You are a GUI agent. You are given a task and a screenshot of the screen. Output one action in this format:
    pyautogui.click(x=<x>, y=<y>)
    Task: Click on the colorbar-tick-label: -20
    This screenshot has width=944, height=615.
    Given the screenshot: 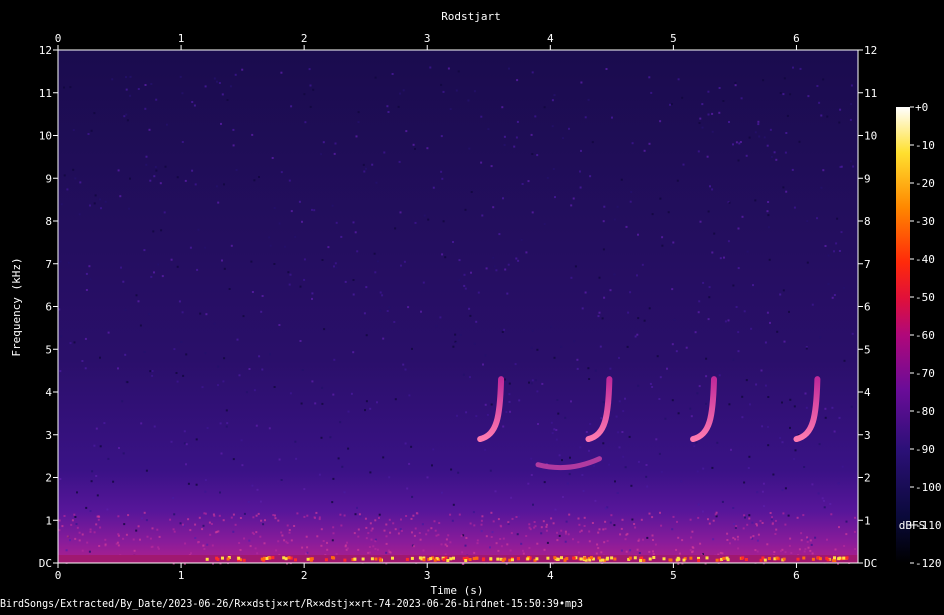 What is the action you would take?
    pyautogui.click(x=925, y=183)
    